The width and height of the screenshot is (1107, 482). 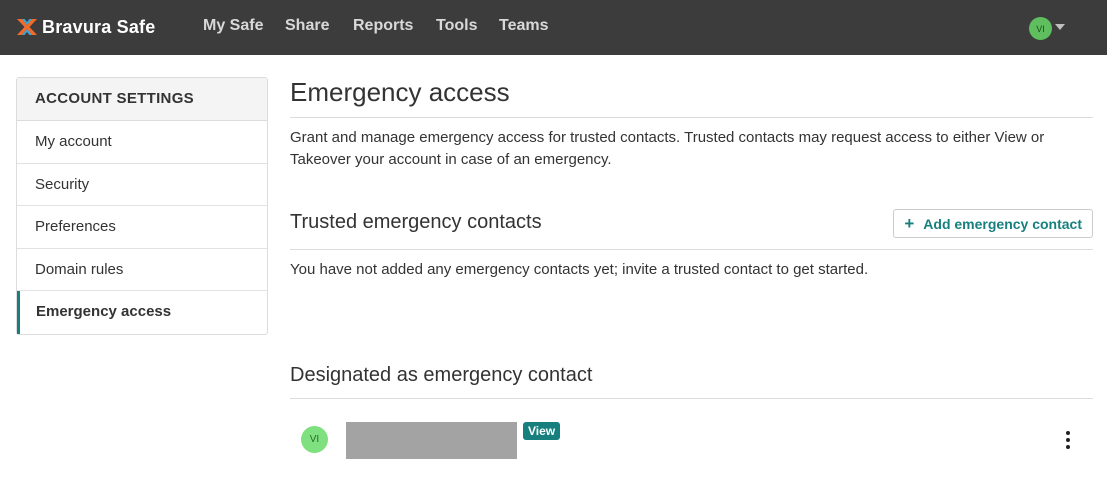 I want to click on avatar: VI, so click(x=314, y=439).